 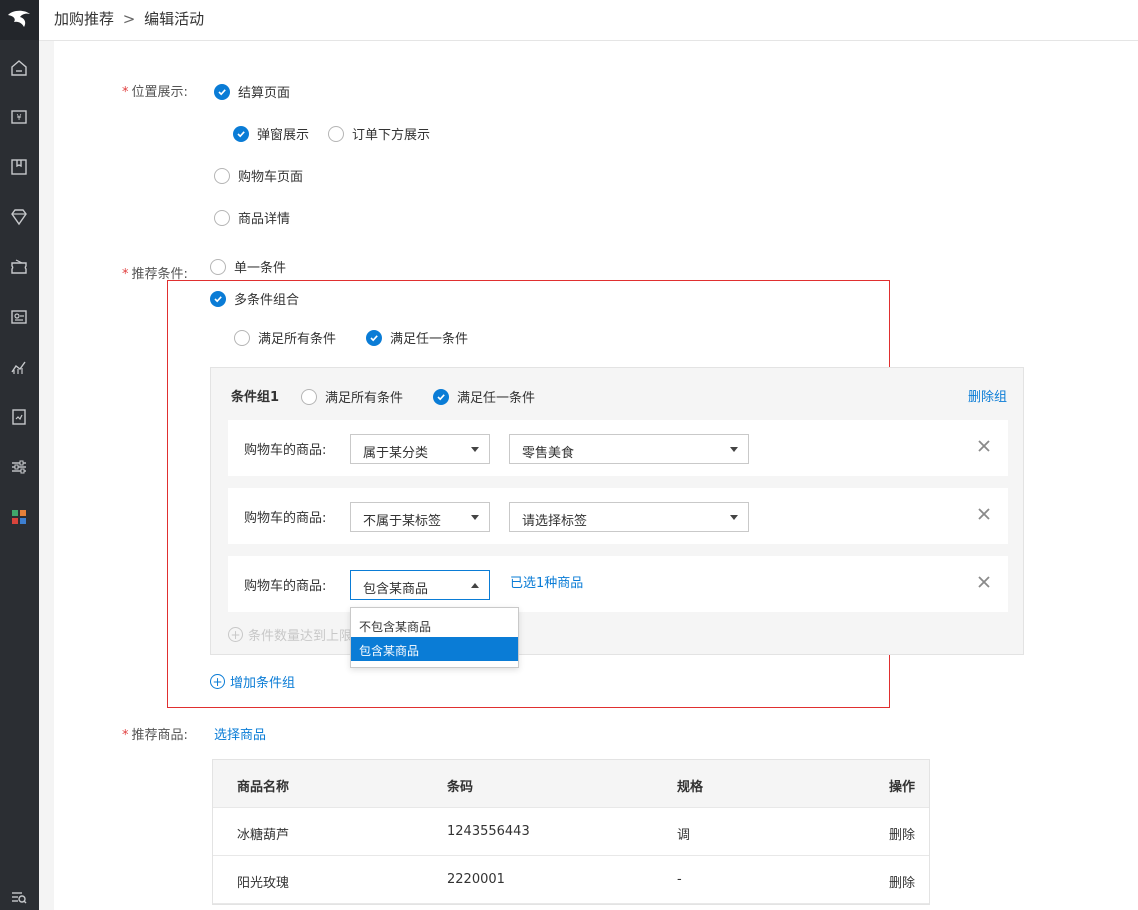 I want to click on add-group-button: + 增加条件组, so click(x=252, y=681).